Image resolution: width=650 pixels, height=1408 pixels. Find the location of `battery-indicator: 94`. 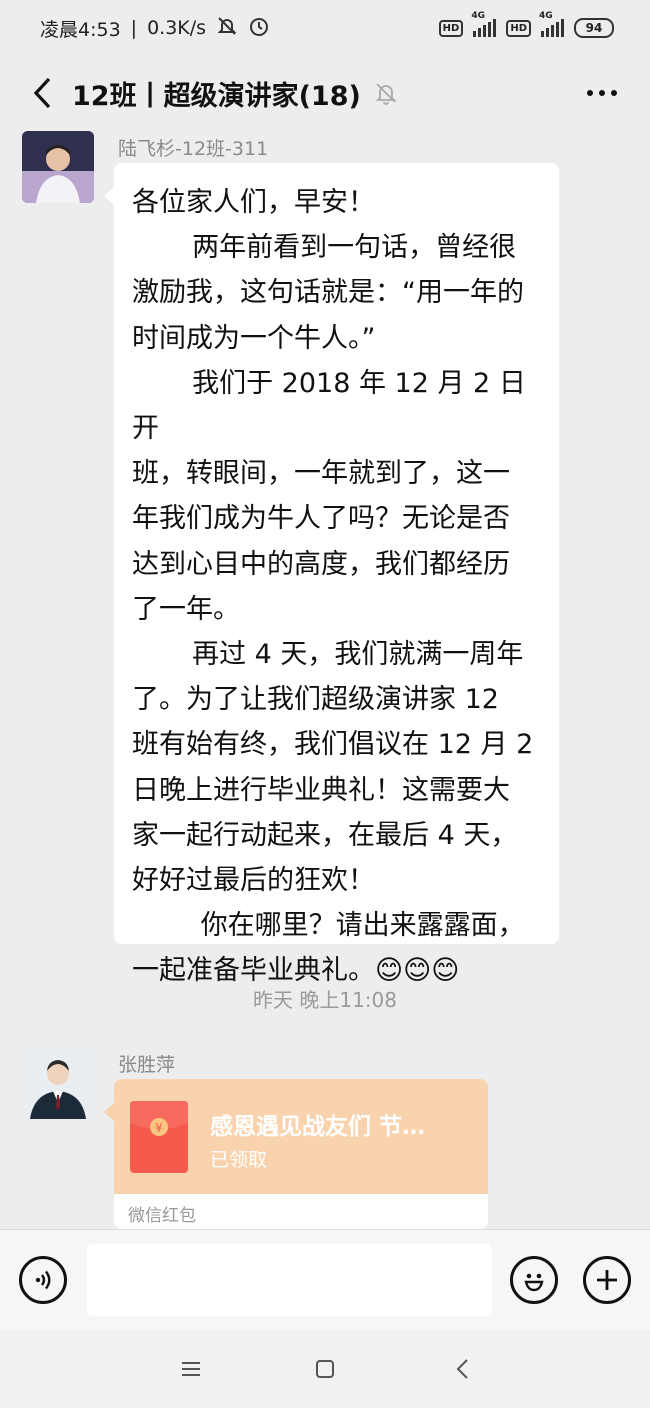

battery-indicator: 94 is located at coordinates (594, 28).